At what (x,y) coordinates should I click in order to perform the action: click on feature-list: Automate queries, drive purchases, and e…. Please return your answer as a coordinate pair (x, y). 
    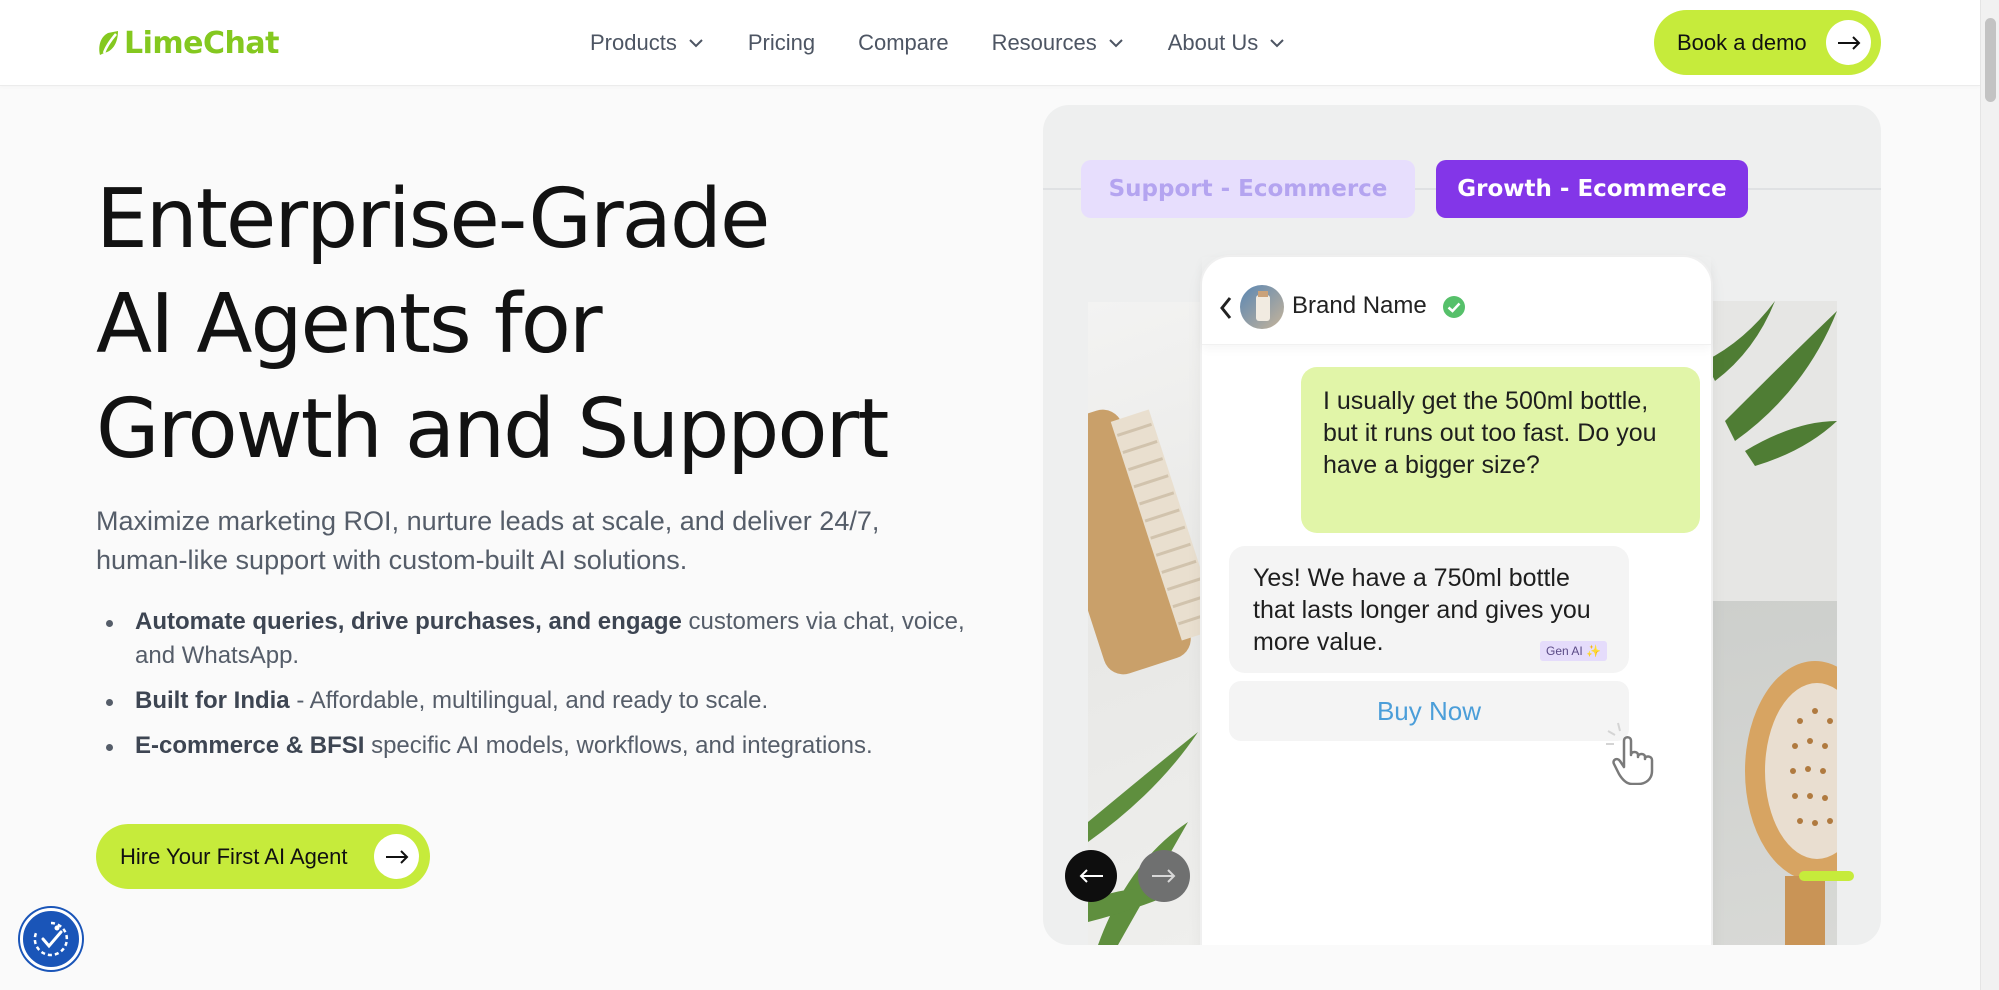
    Looking at the image, I should click on (536, 689).